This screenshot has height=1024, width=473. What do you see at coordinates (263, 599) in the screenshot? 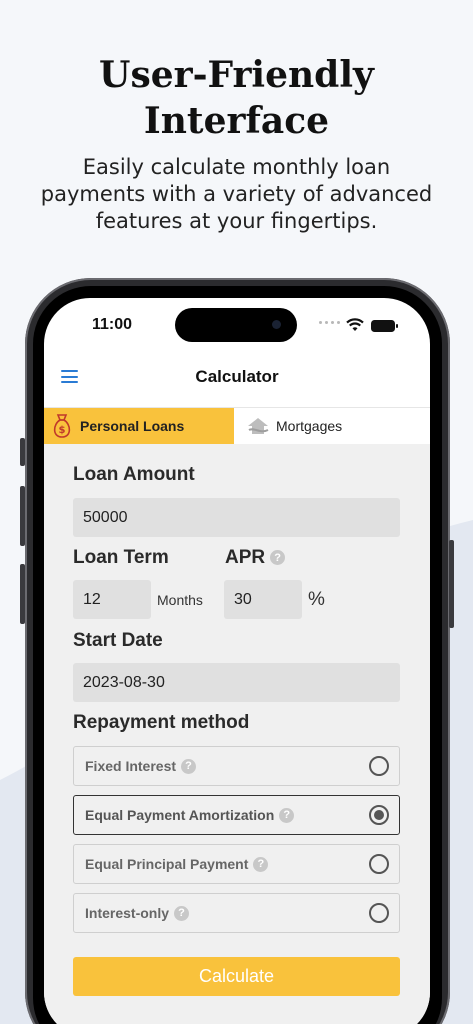
I see `apr-input: 30` at bounding box center [263, 599].